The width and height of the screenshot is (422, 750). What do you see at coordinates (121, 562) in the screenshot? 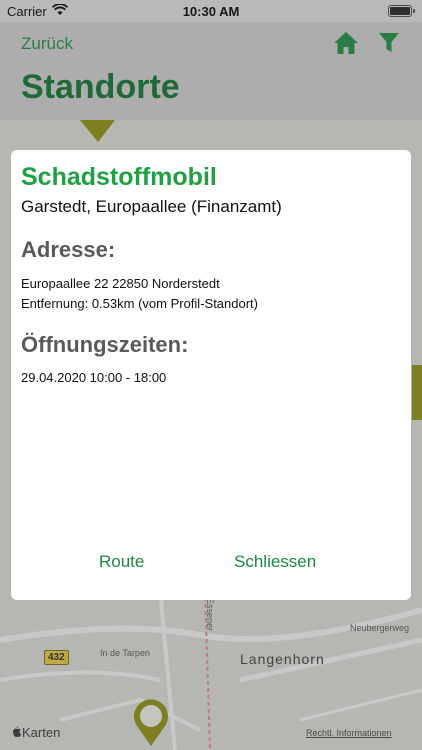
I see `route-button: Route` at bounding box center [121, 562].